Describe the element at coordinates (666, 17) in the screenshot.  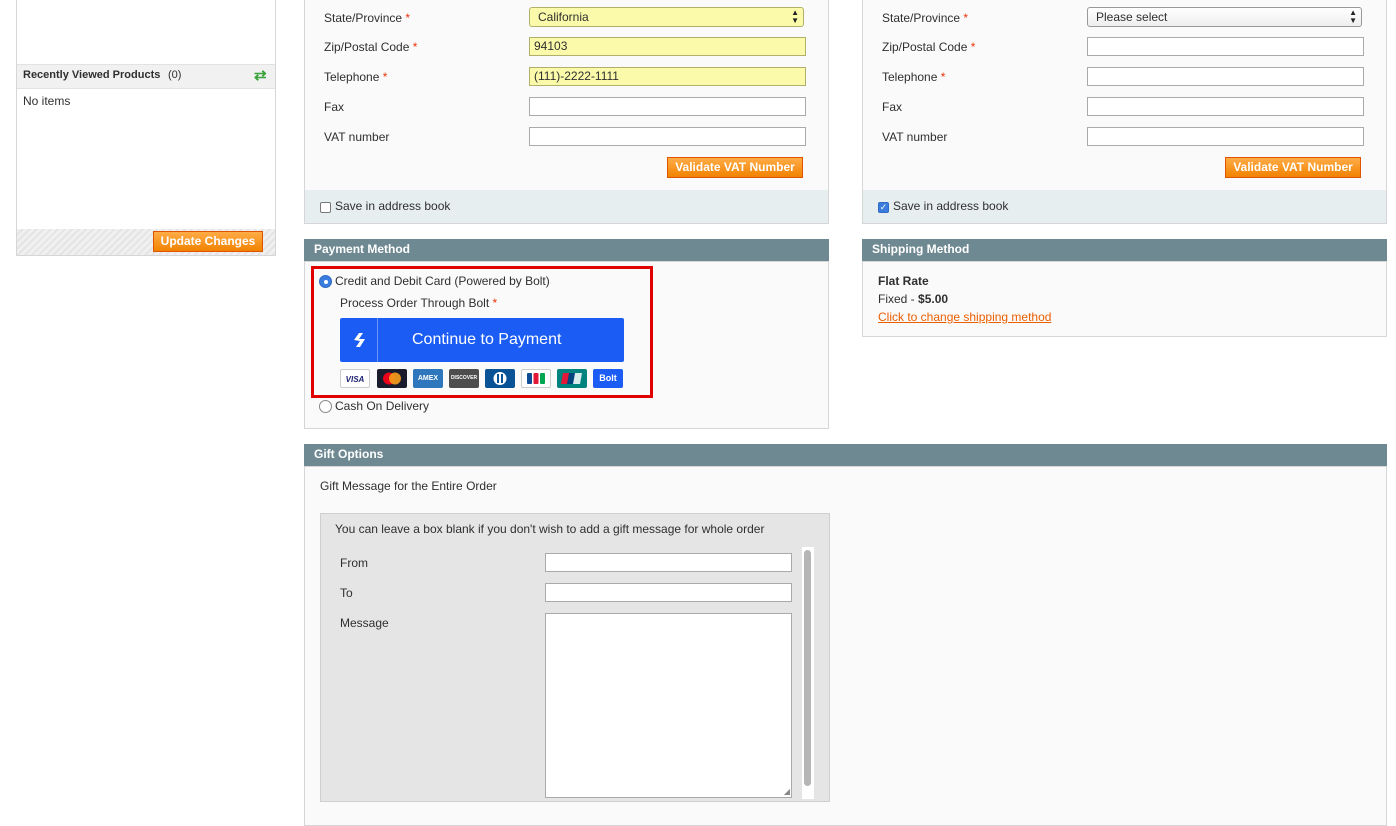
I see `billing-state-select: California ▲ ▼` at that location.